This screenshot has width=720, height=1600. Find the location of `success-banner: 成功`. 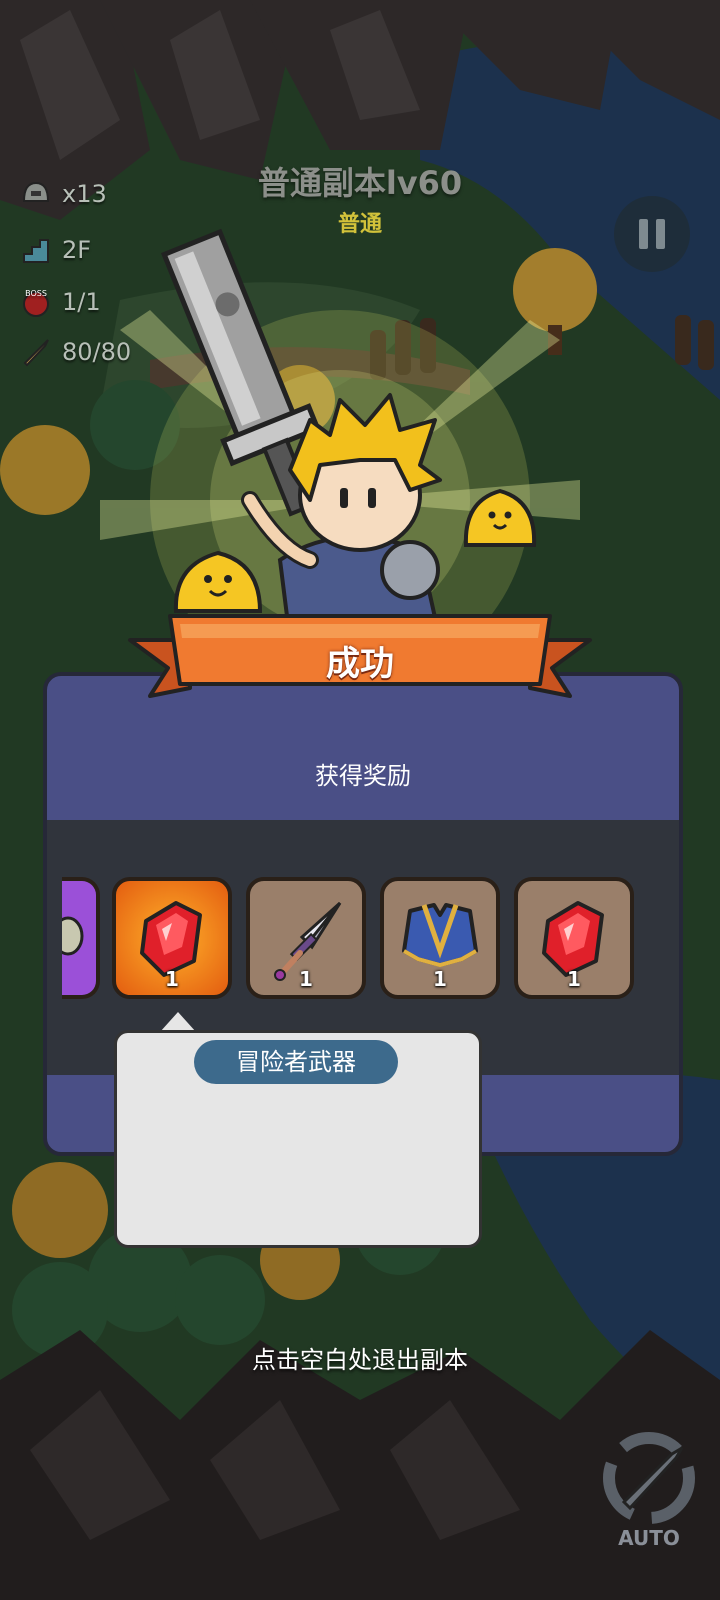

success-banner: 成功 is located at coordinates (360, 664).